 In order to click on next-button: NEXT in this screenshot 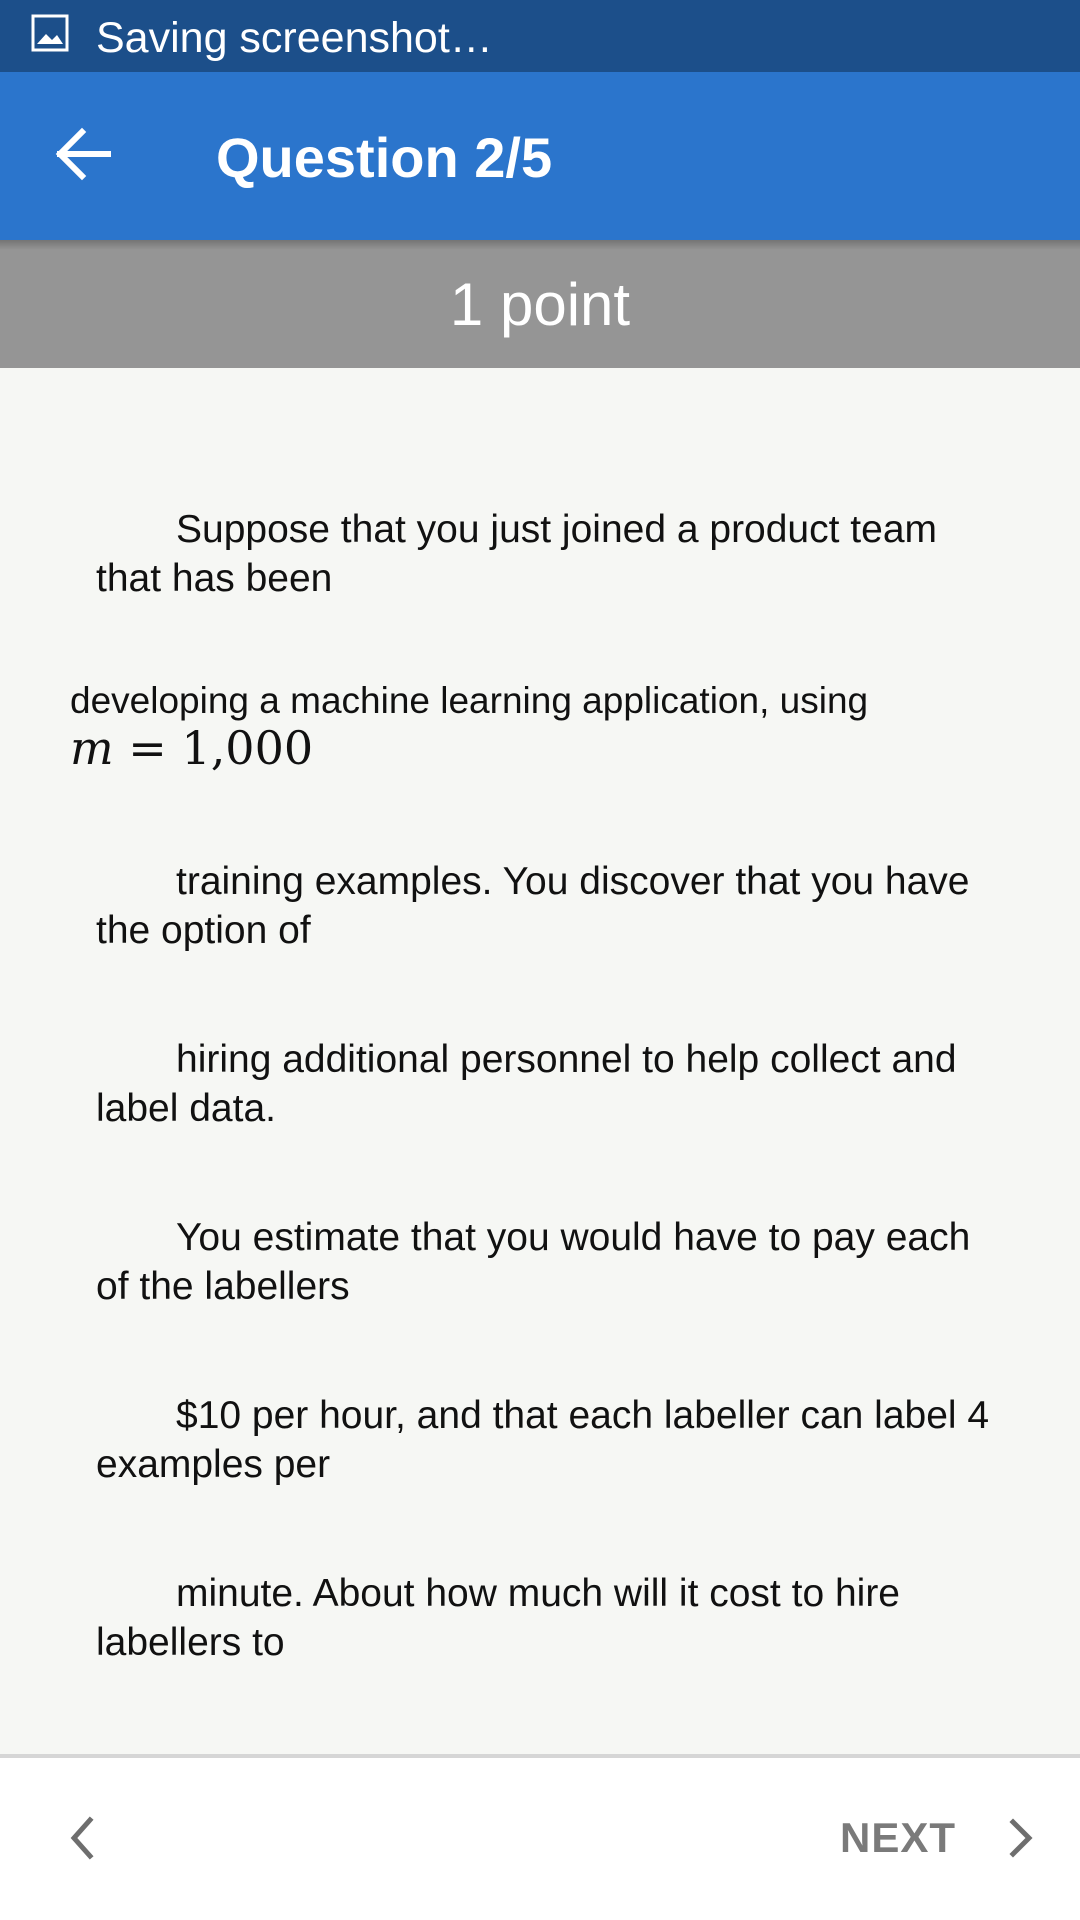, I will do `click(940, 1838)`.